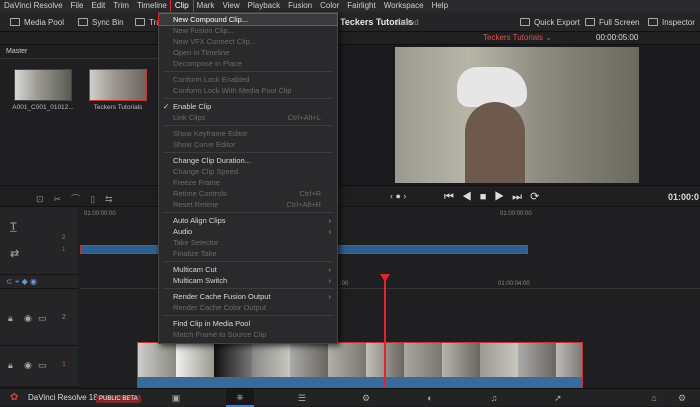 The height and width of the screenshot is (407, 700). I want to click on quick-export-button: Quick Export, so click(550, 22).